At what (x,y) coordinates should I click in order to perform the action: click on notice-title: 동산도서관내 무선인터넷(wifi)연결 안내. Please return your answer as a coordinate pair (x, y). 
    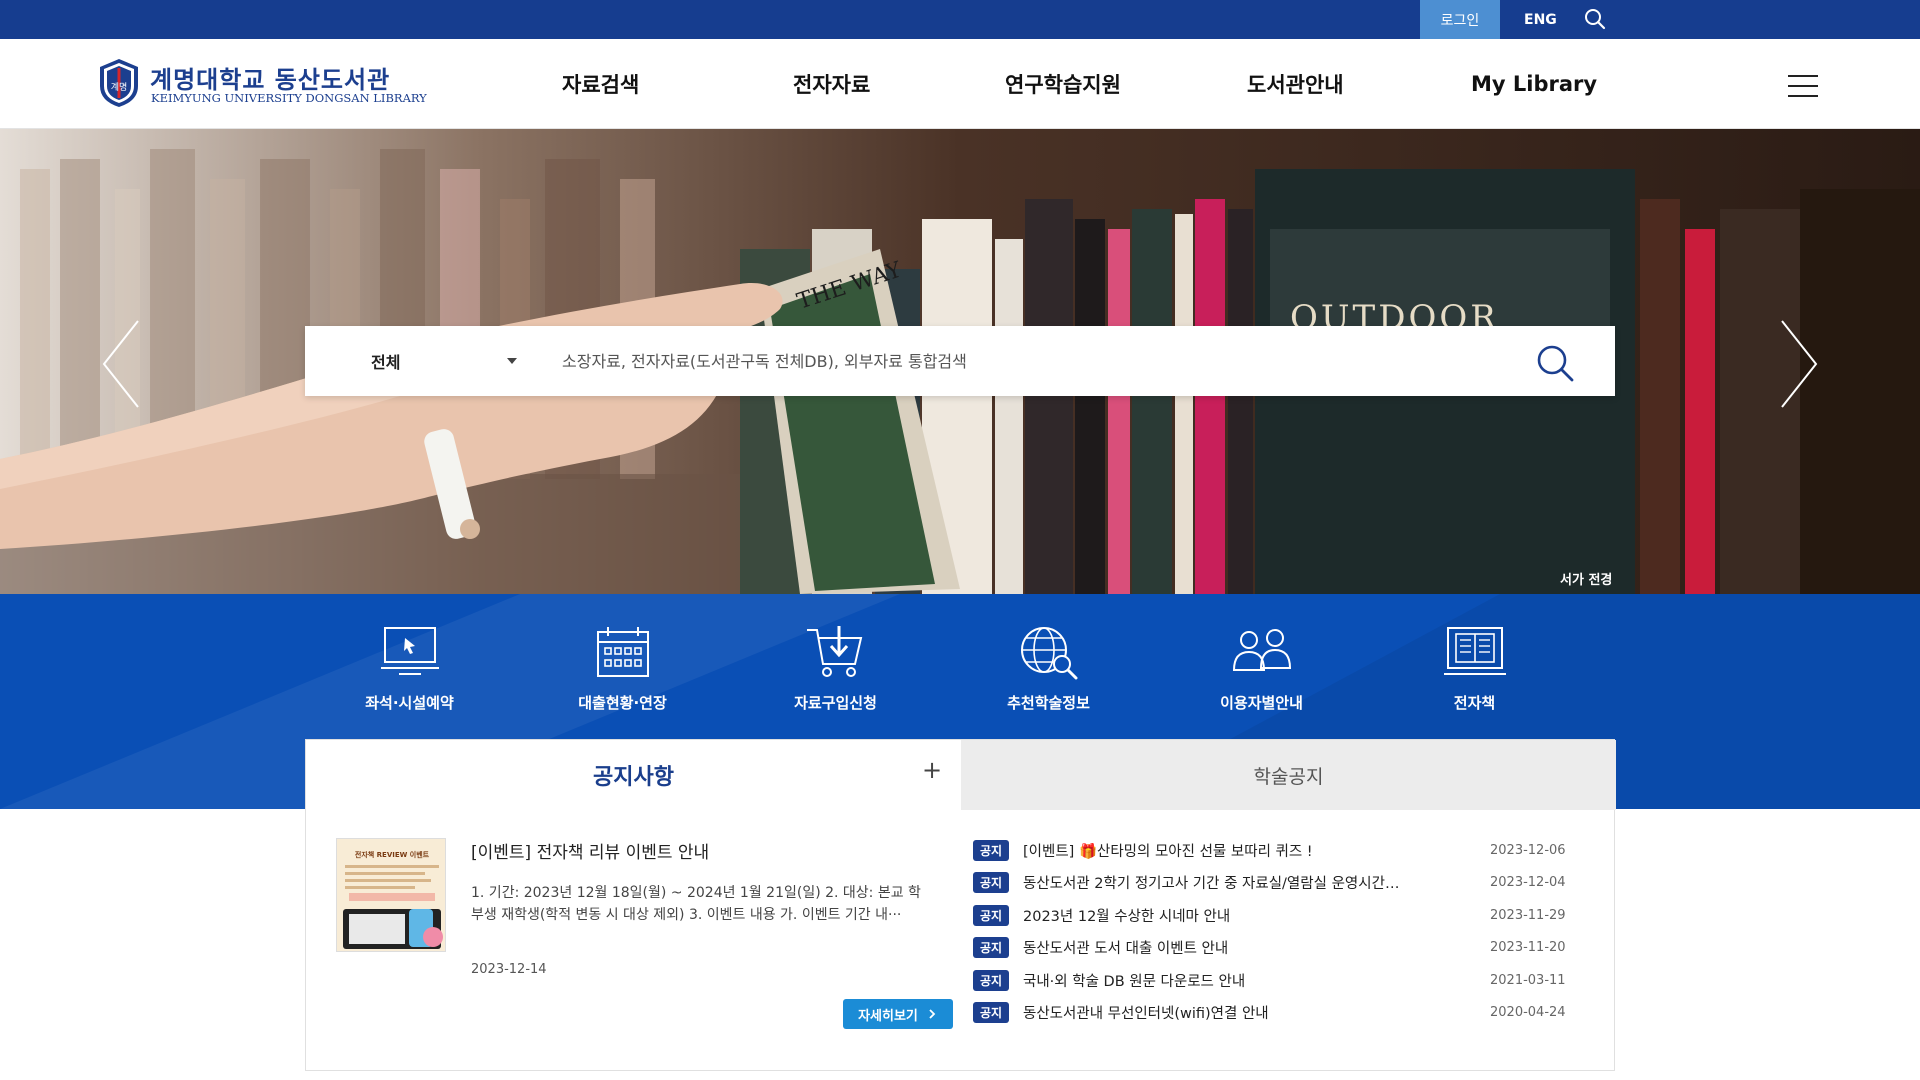
    Looking at the image, I should click on (1213, 1012).